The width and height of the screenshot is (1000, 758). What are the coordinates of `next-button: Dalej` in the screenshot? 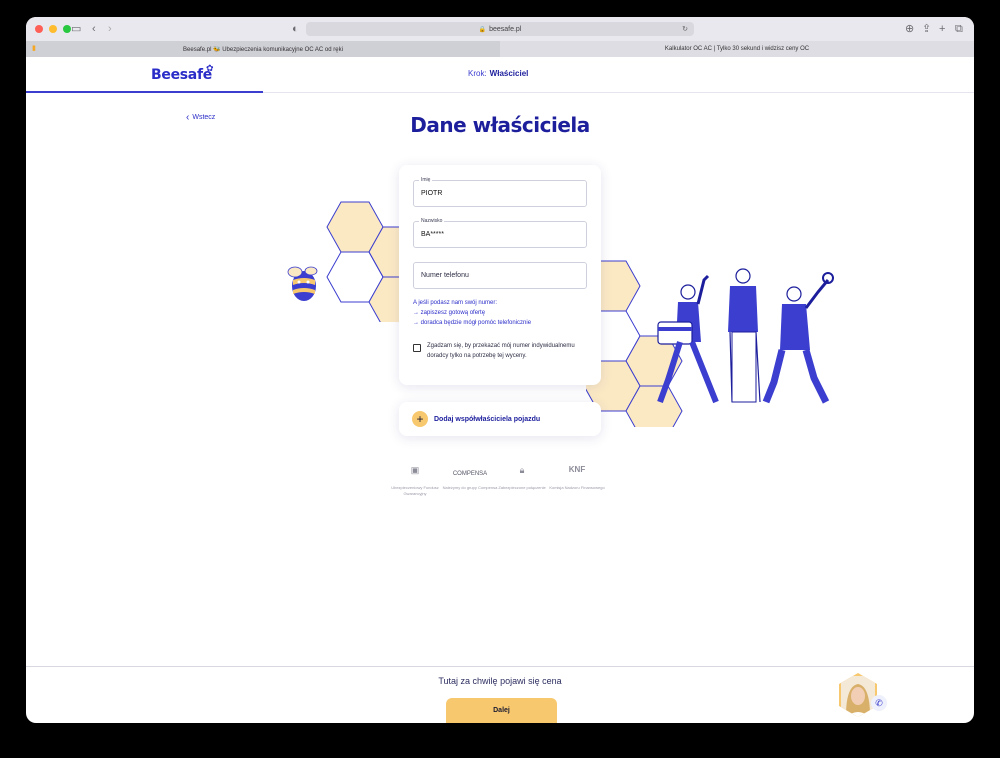 It's located at (501, 710).